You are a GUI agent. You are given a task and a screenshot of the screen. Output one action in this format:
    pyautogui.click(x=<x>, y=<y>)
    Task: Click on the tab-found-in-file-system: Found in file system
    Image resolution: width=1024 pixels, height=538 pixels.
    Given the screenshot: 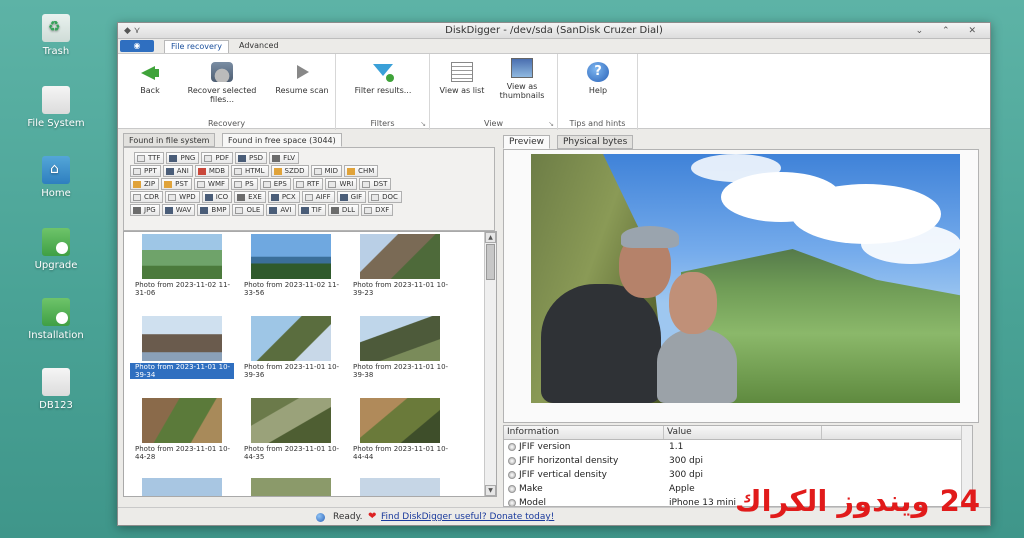 What is the action you would take?
    pyautogui.click(x=169, y=140)
    